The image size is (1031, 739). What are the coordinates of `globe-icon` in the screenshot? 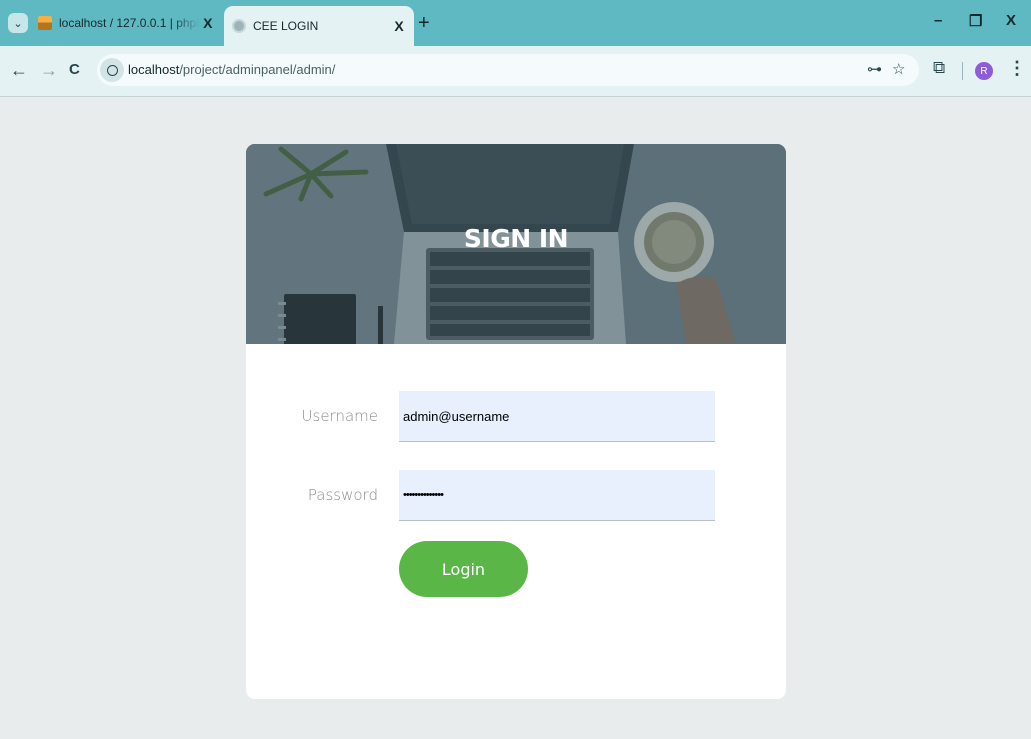 It's located at (239, 26).